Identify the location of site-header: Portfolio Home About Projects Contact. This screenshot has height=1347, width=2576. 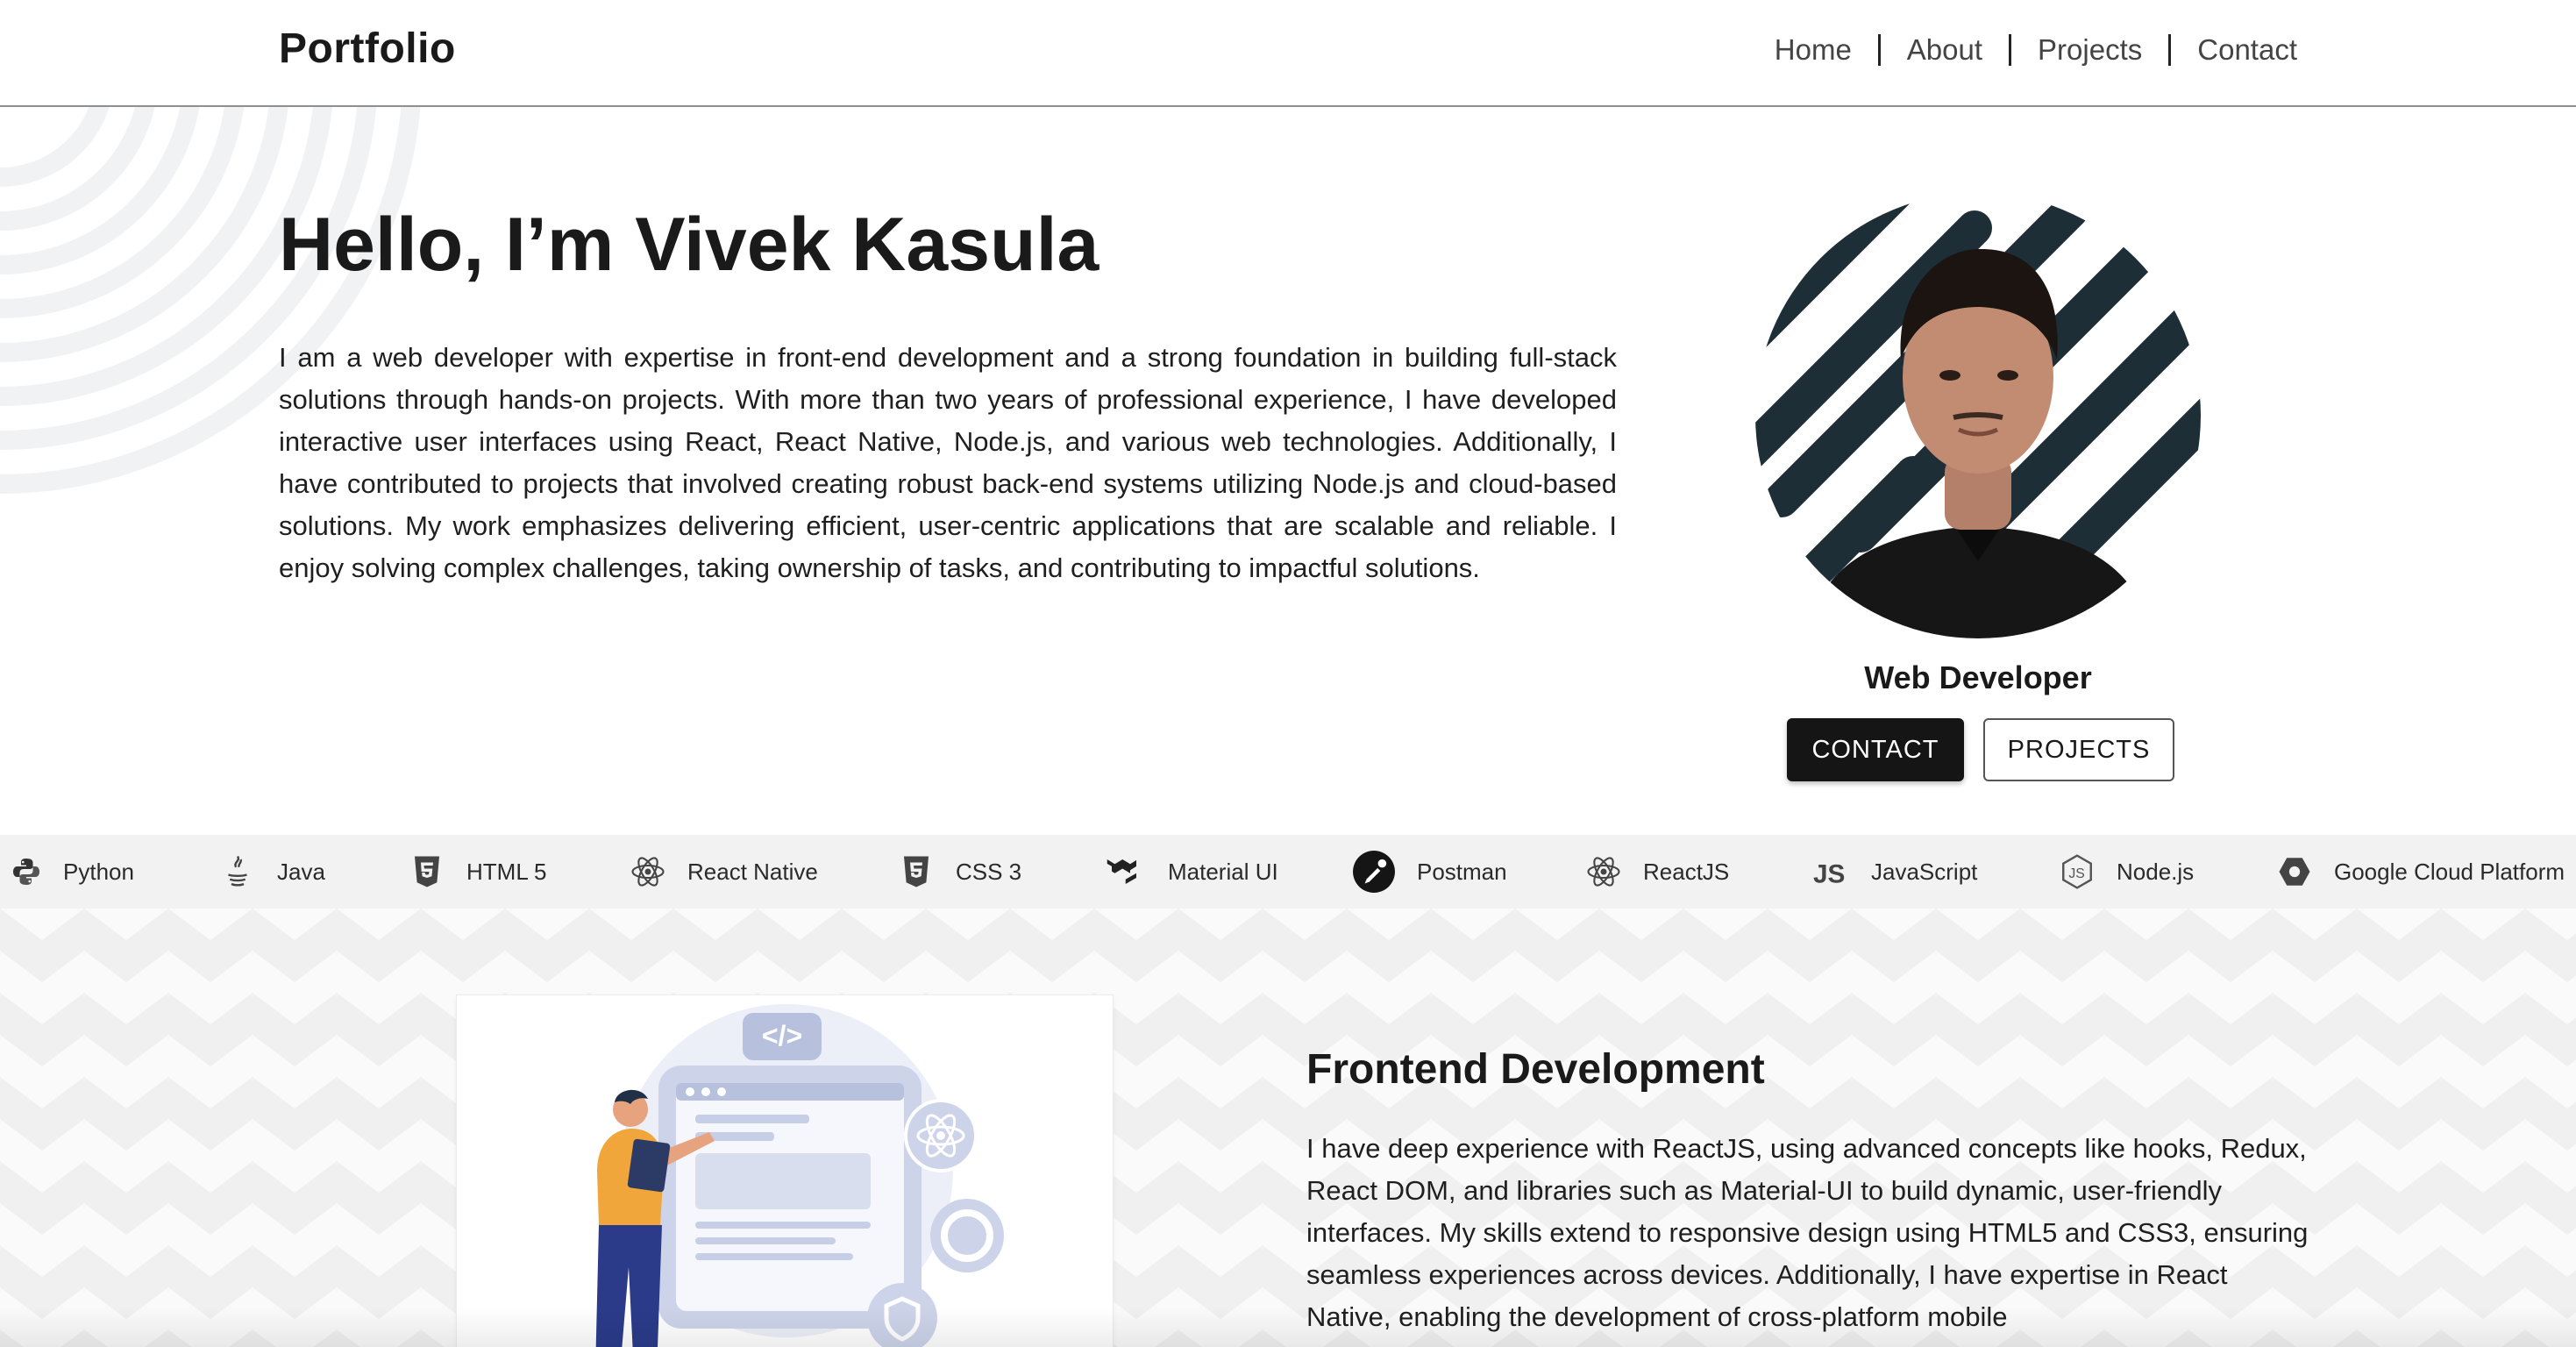
(1288, 53).